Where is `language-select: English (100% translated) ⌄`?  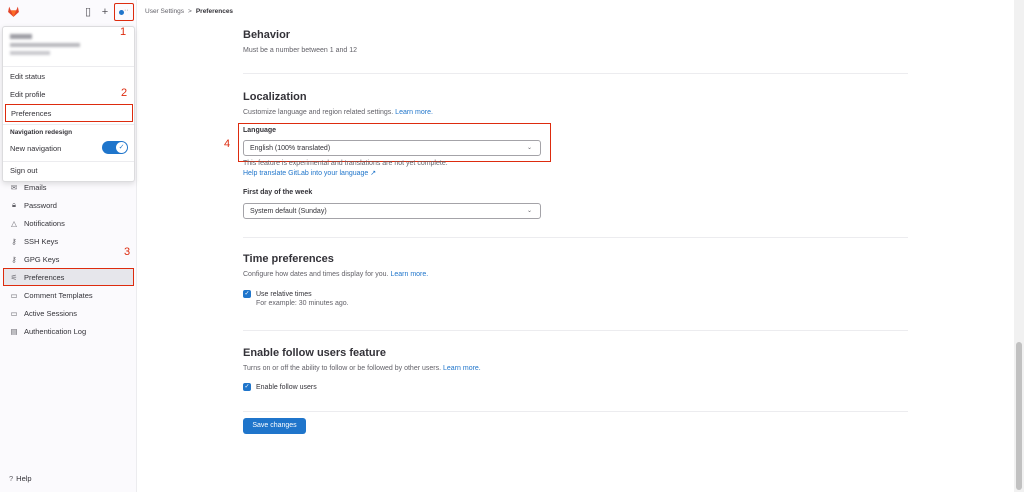 language-select: English (100% translated) ⌄ is located at coordinates (392, 148).